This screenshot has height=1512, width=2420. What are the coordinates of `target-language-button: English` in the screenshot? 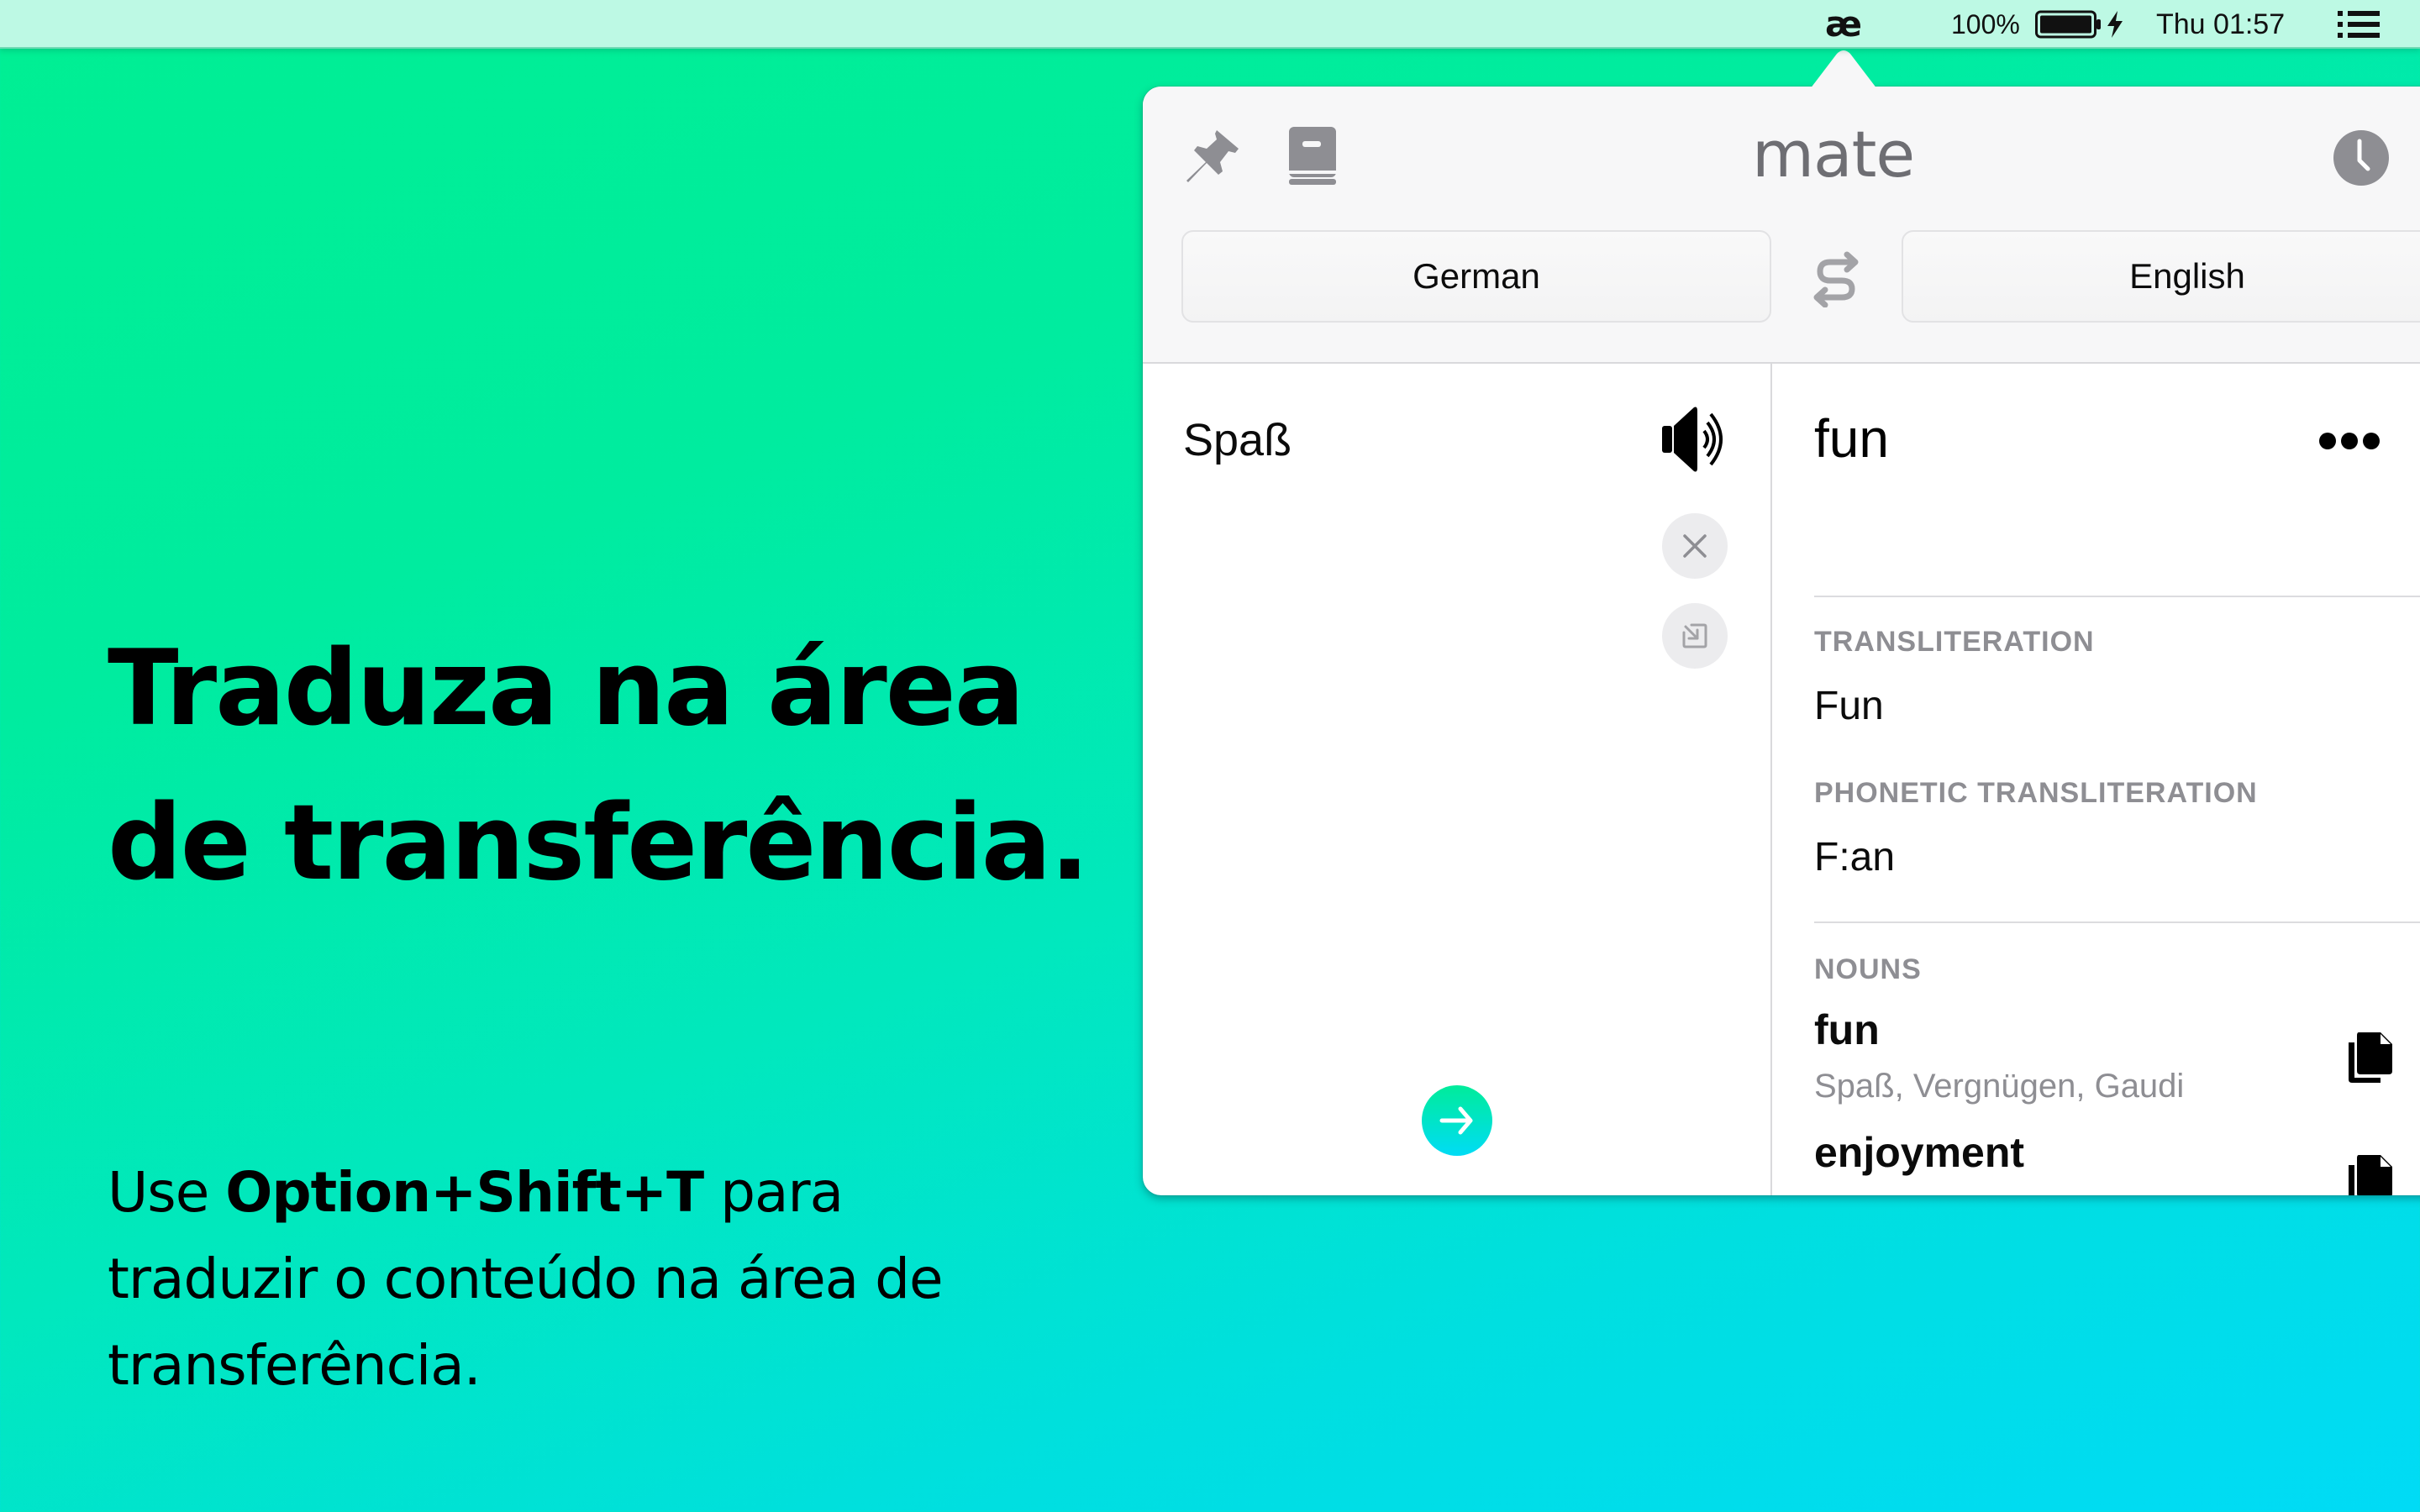 It's located at (2161, 276).